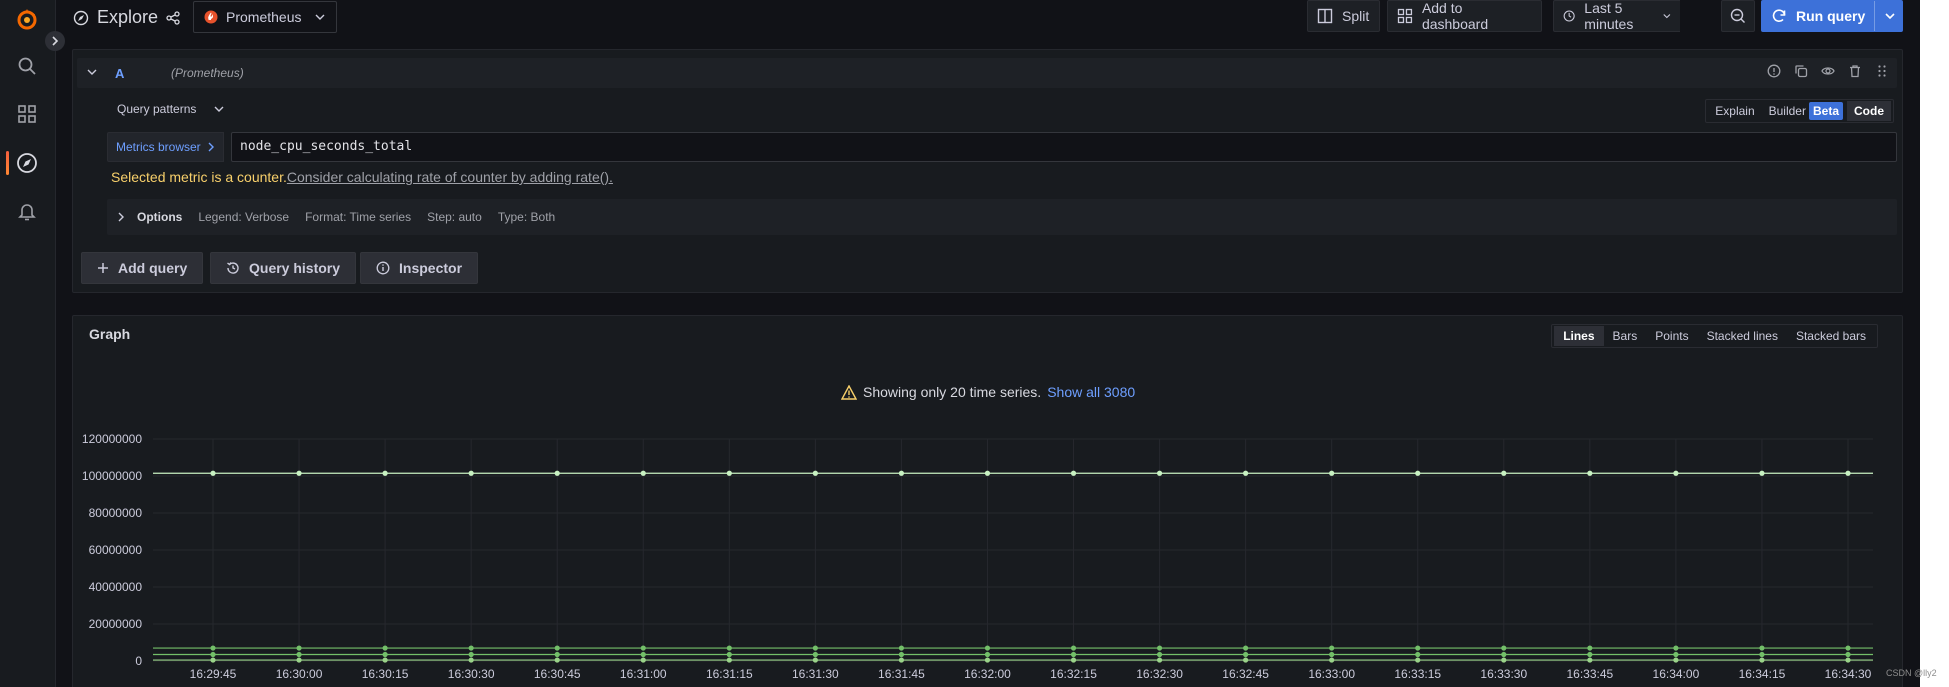 This screenshot has height=687, width=1949. I want to click on bell-icon, so click(27, 211).